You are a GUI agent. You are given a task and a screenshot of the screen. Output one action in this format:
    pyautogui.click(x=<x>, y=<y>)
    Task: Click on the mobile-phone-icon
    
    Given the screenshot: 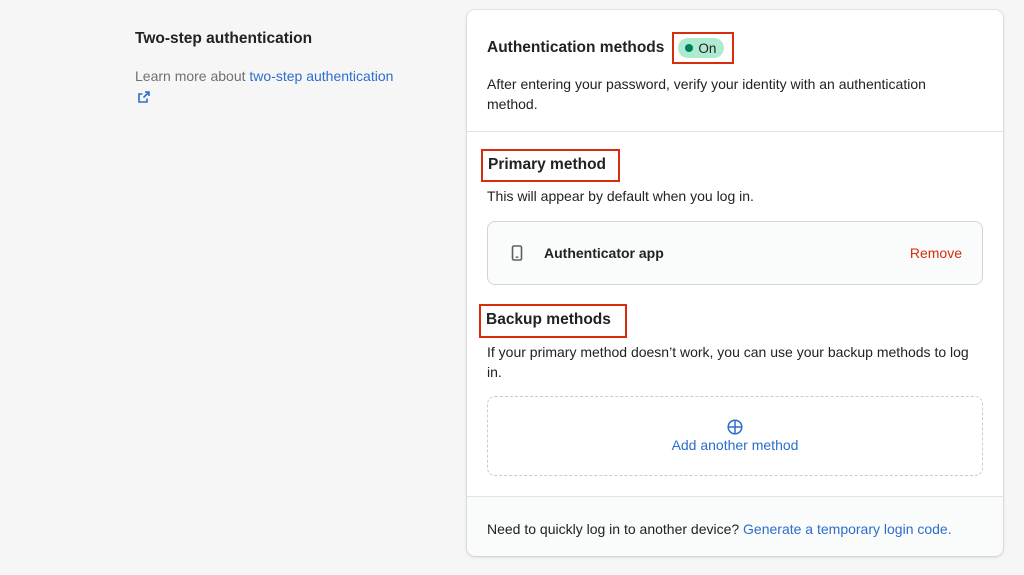 What is the action you would take?
    pyautogui.click(x=517, y=253)
    